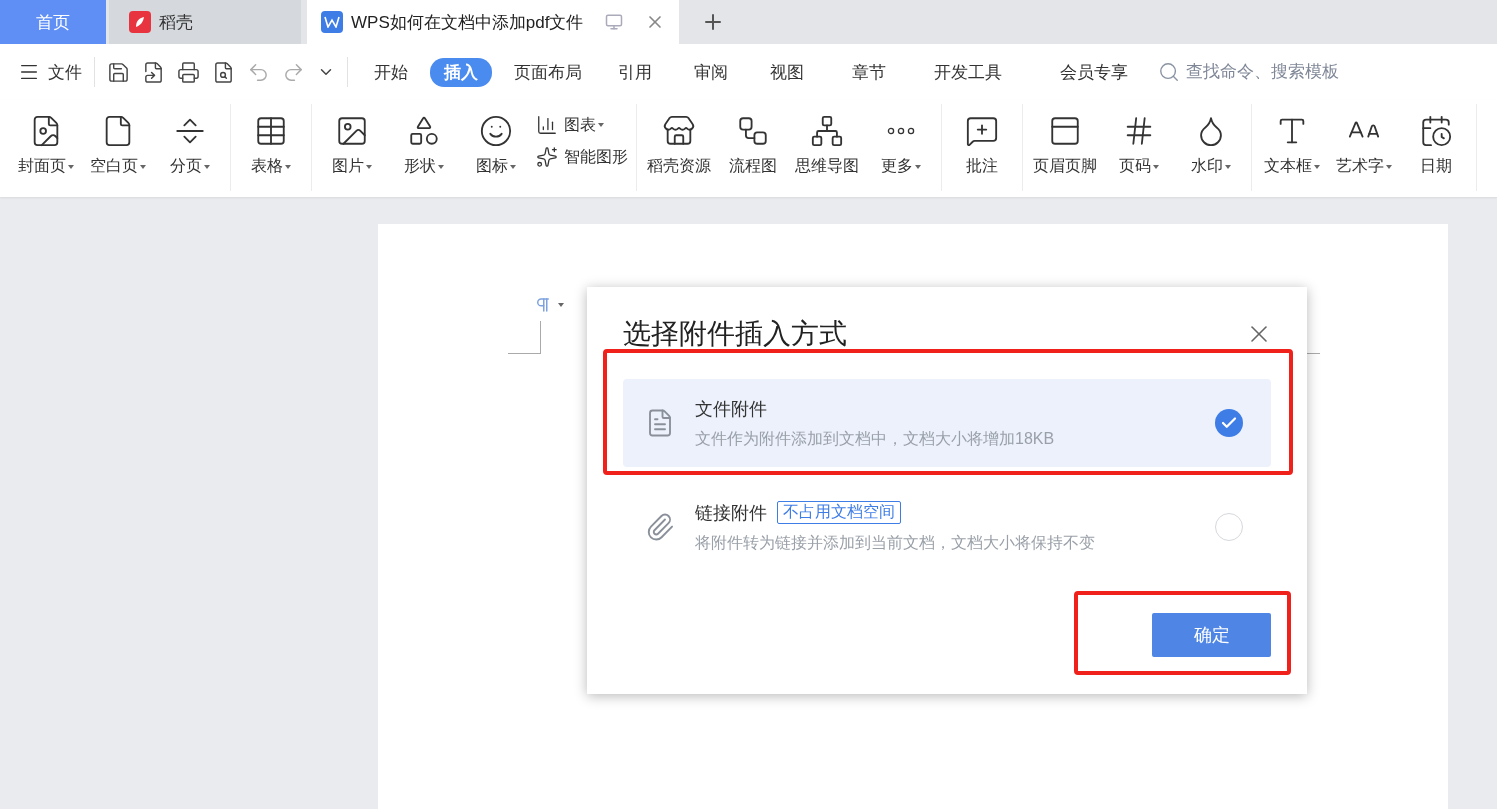  Describe the element at coordinates (547, 157) in the screenshot. I see `smart-graphic-icon` at that location.